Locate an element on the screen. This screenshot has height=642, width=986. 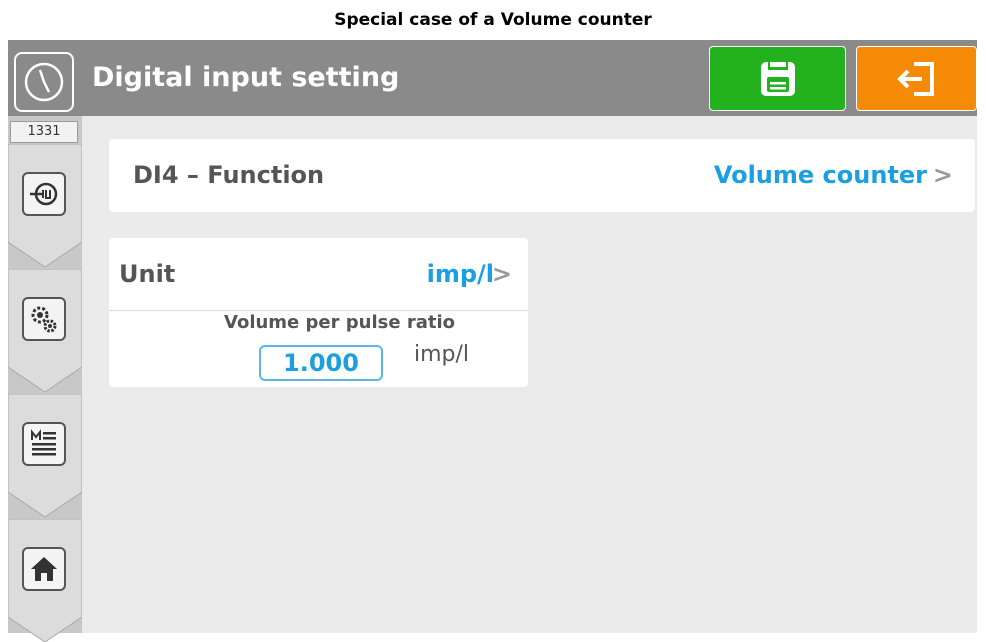
home-icon is located at coordinates (44, 569).